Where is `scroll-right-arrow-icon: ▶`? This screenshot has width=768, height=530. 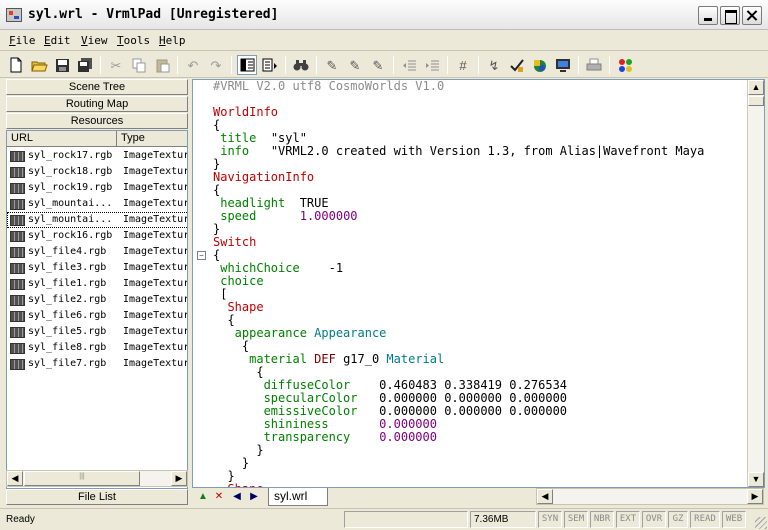
scroll-right-arrow-icon: ▶ is located at coordinates (179, 478).